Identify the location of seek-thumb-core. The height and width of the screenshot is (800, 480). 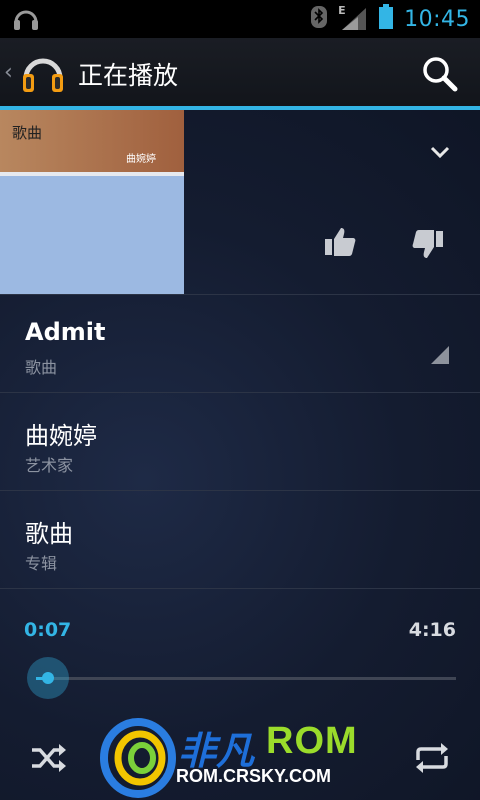
(47, 678).